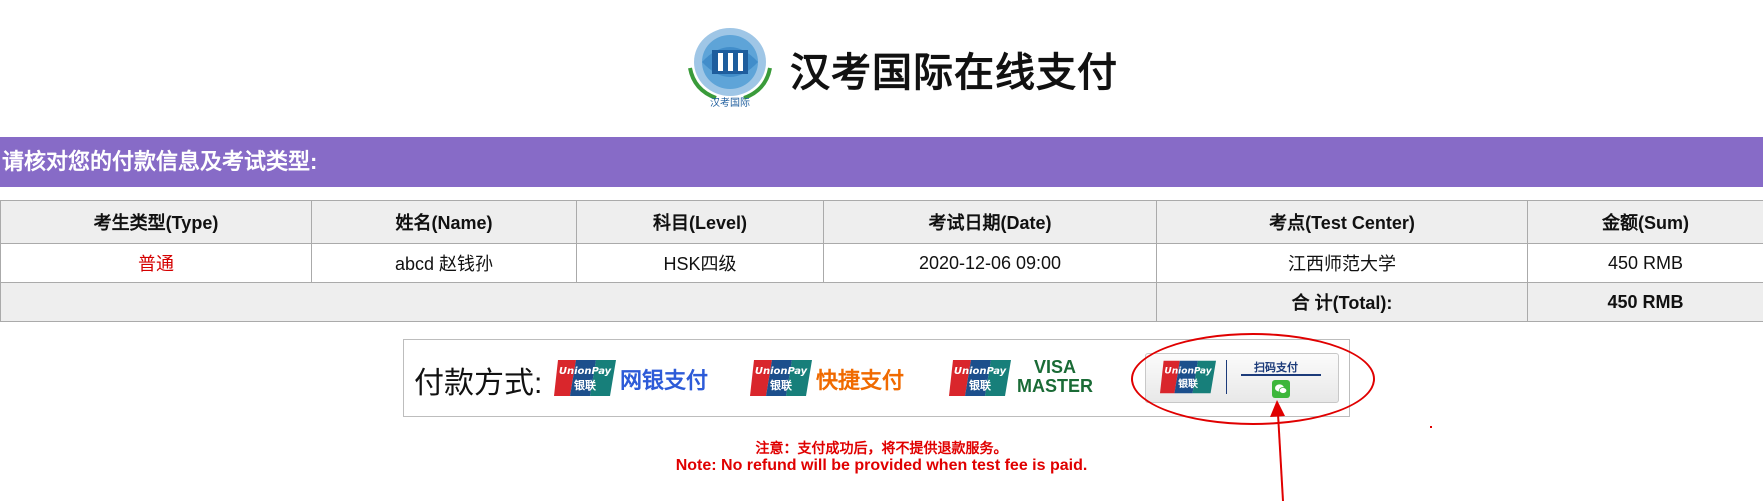 This screenshot has width=1763, height=501. What do you see at coordinates (1055, 376) in the screenshot?
I see `visa-master-label: VISA MASTER` at bounding box center [1055, 376].